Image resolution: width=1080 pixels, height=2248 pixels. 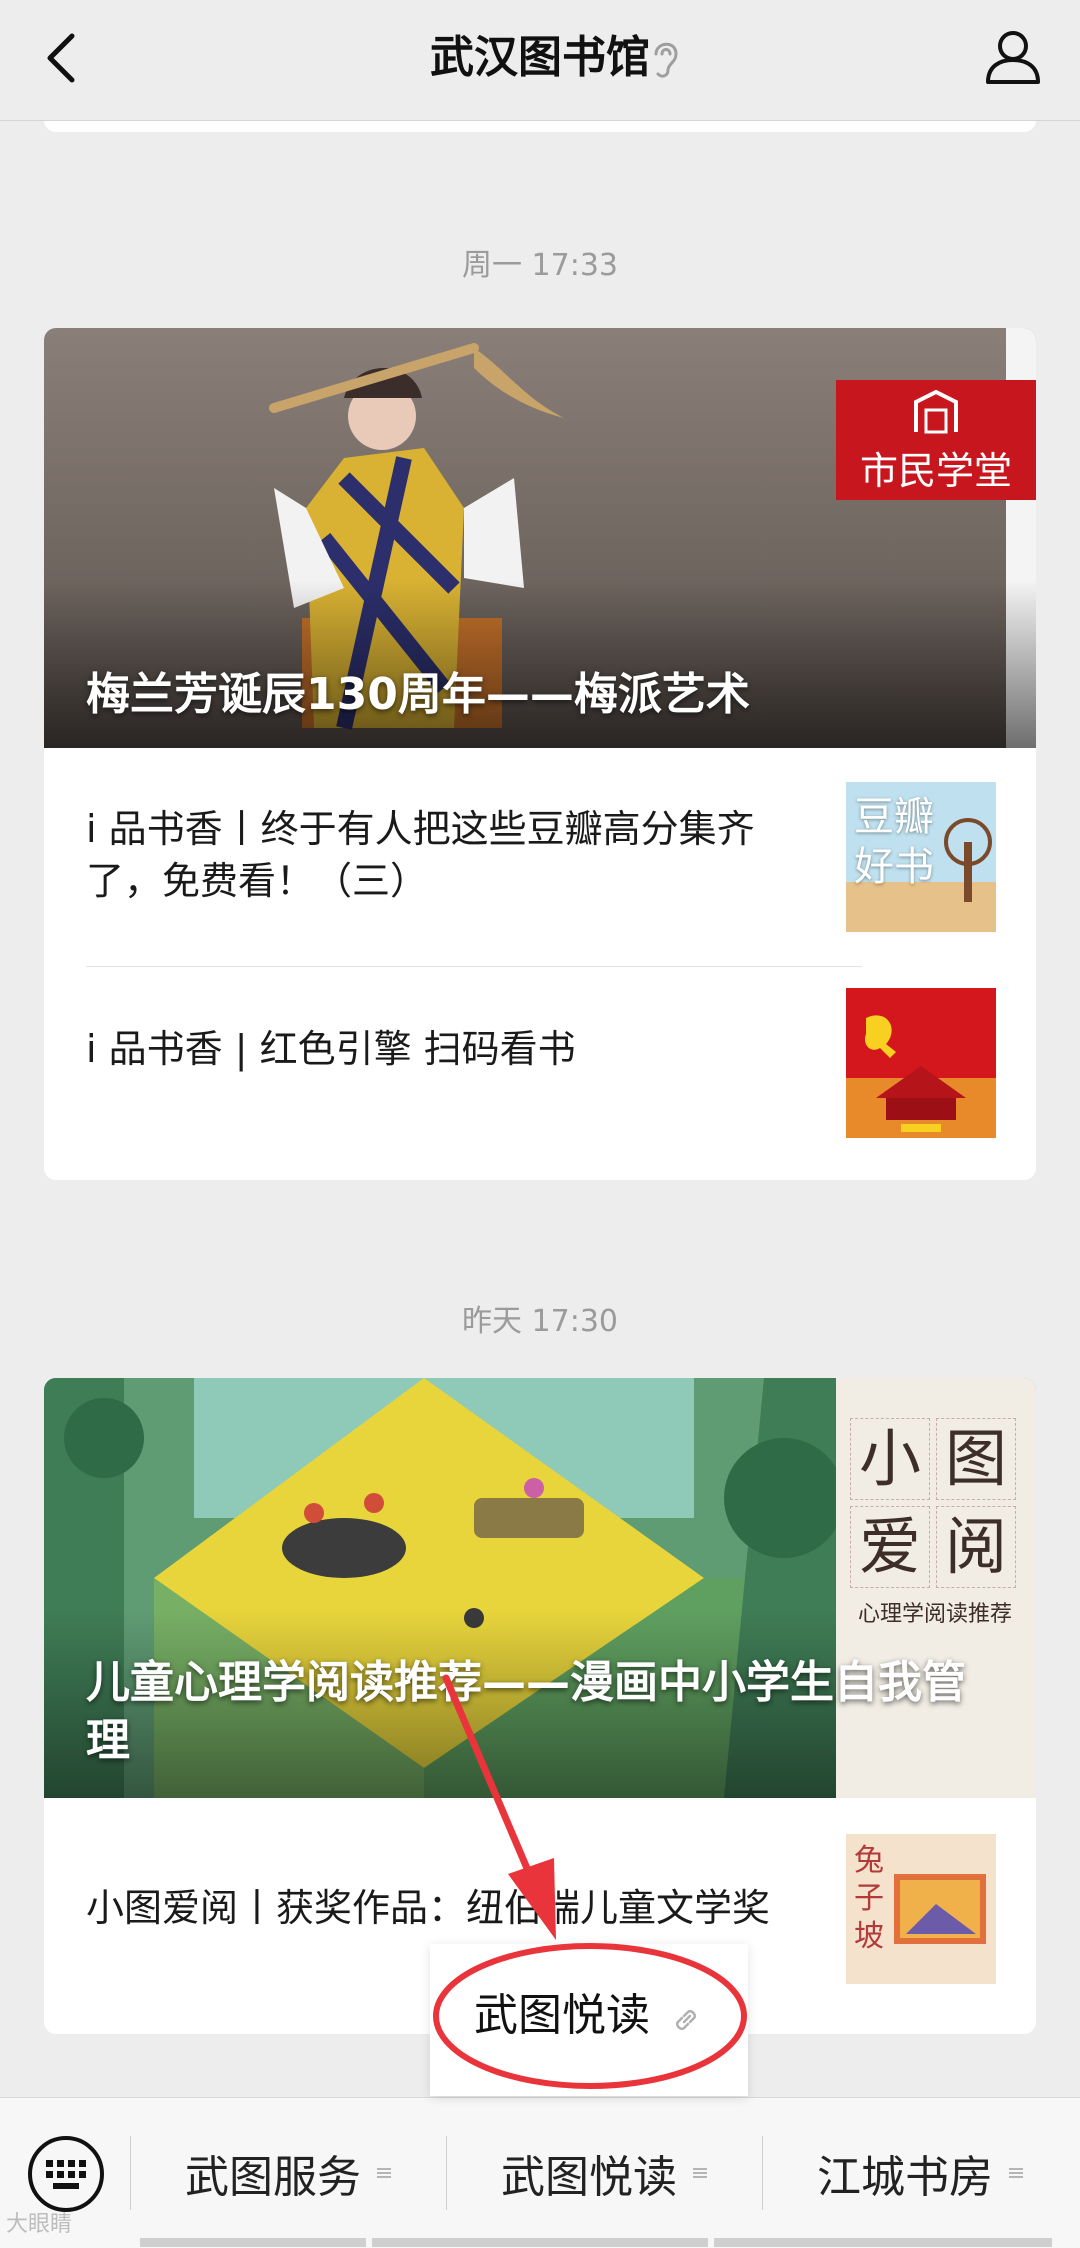 What do you see at coordinates (890, 1459) in the screenshot?
I see `badge-char: 小` at bounding box center [890, 1459].